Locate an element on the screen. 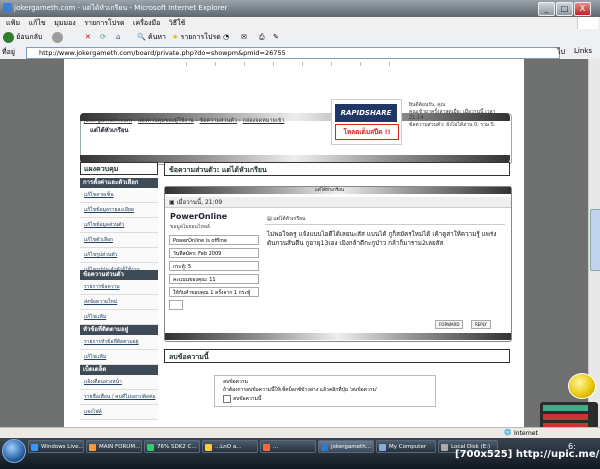 This screenshot has width=600, height=469. sidebar-item-details: แก้ไขข้อมูลรายละเอียด is located at coordinates (119, 210).